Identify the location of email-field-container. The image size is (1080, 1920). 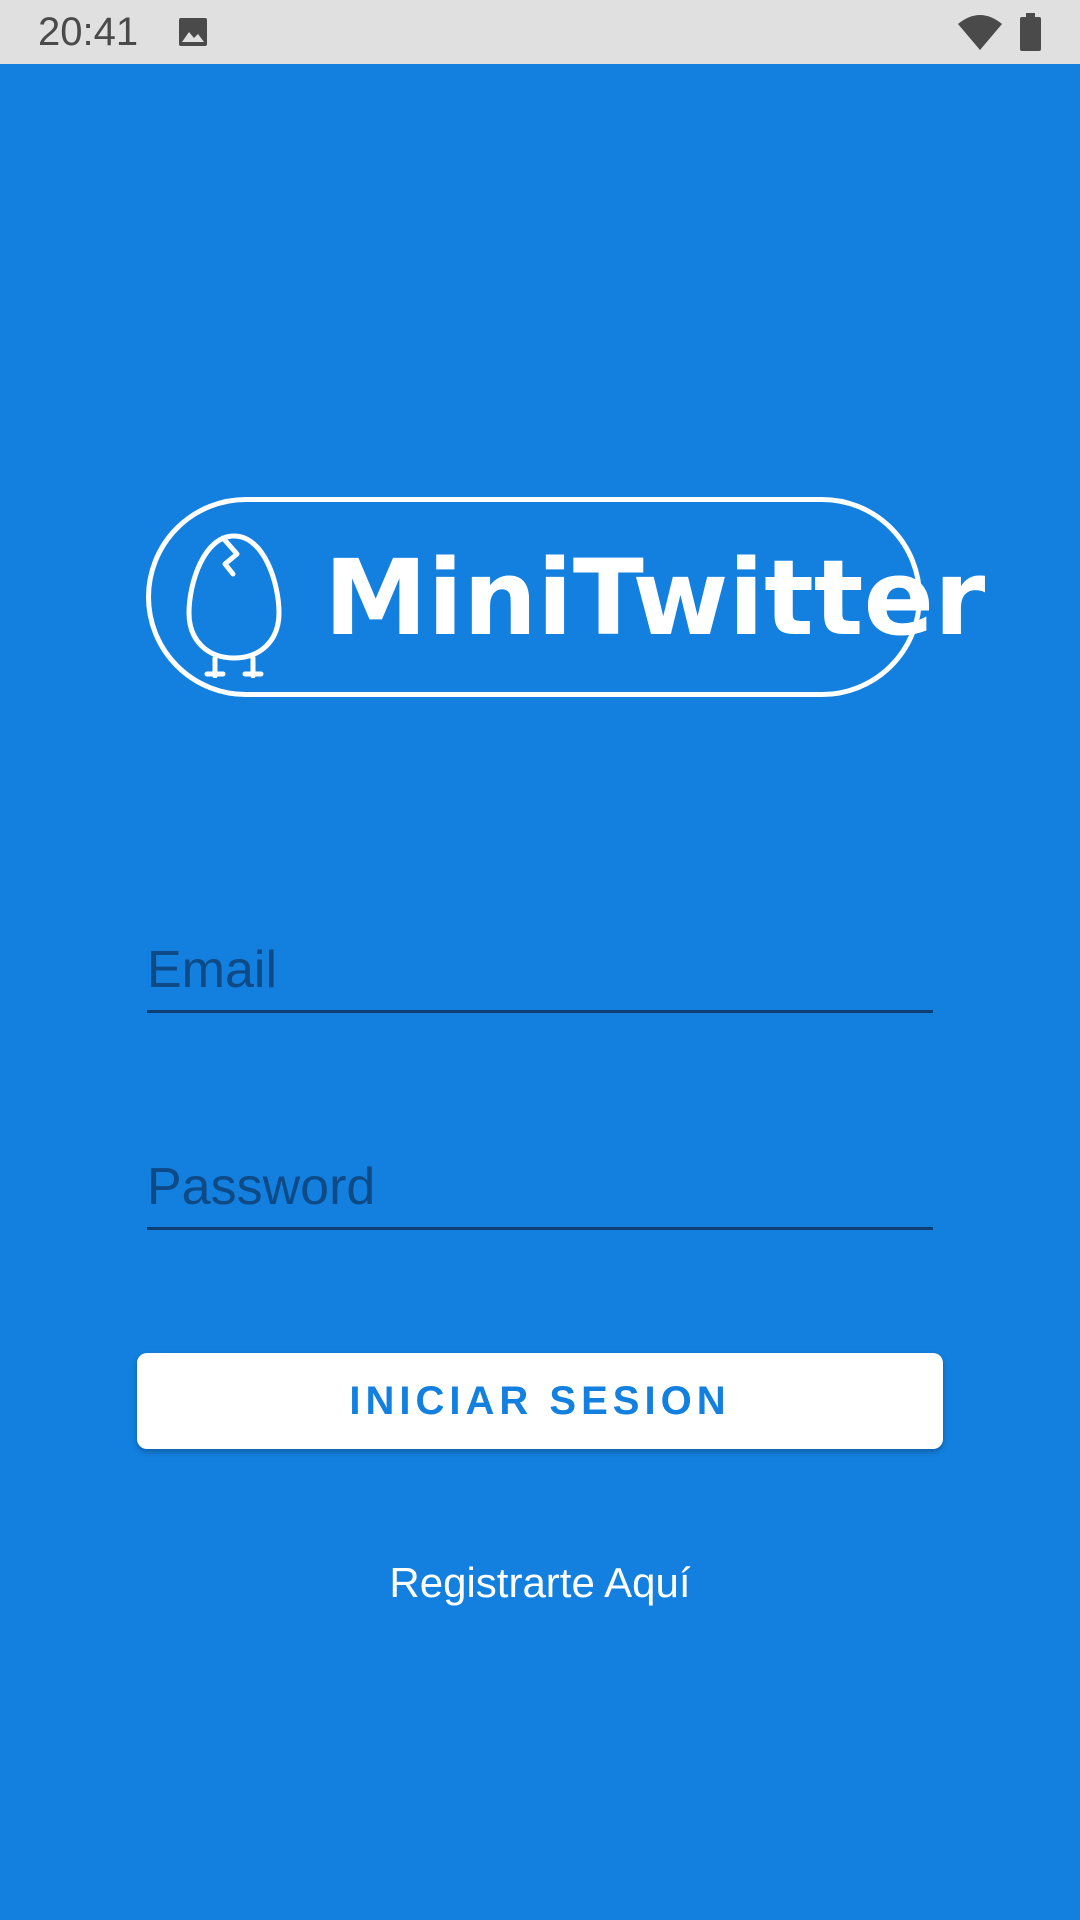
(540, 971).